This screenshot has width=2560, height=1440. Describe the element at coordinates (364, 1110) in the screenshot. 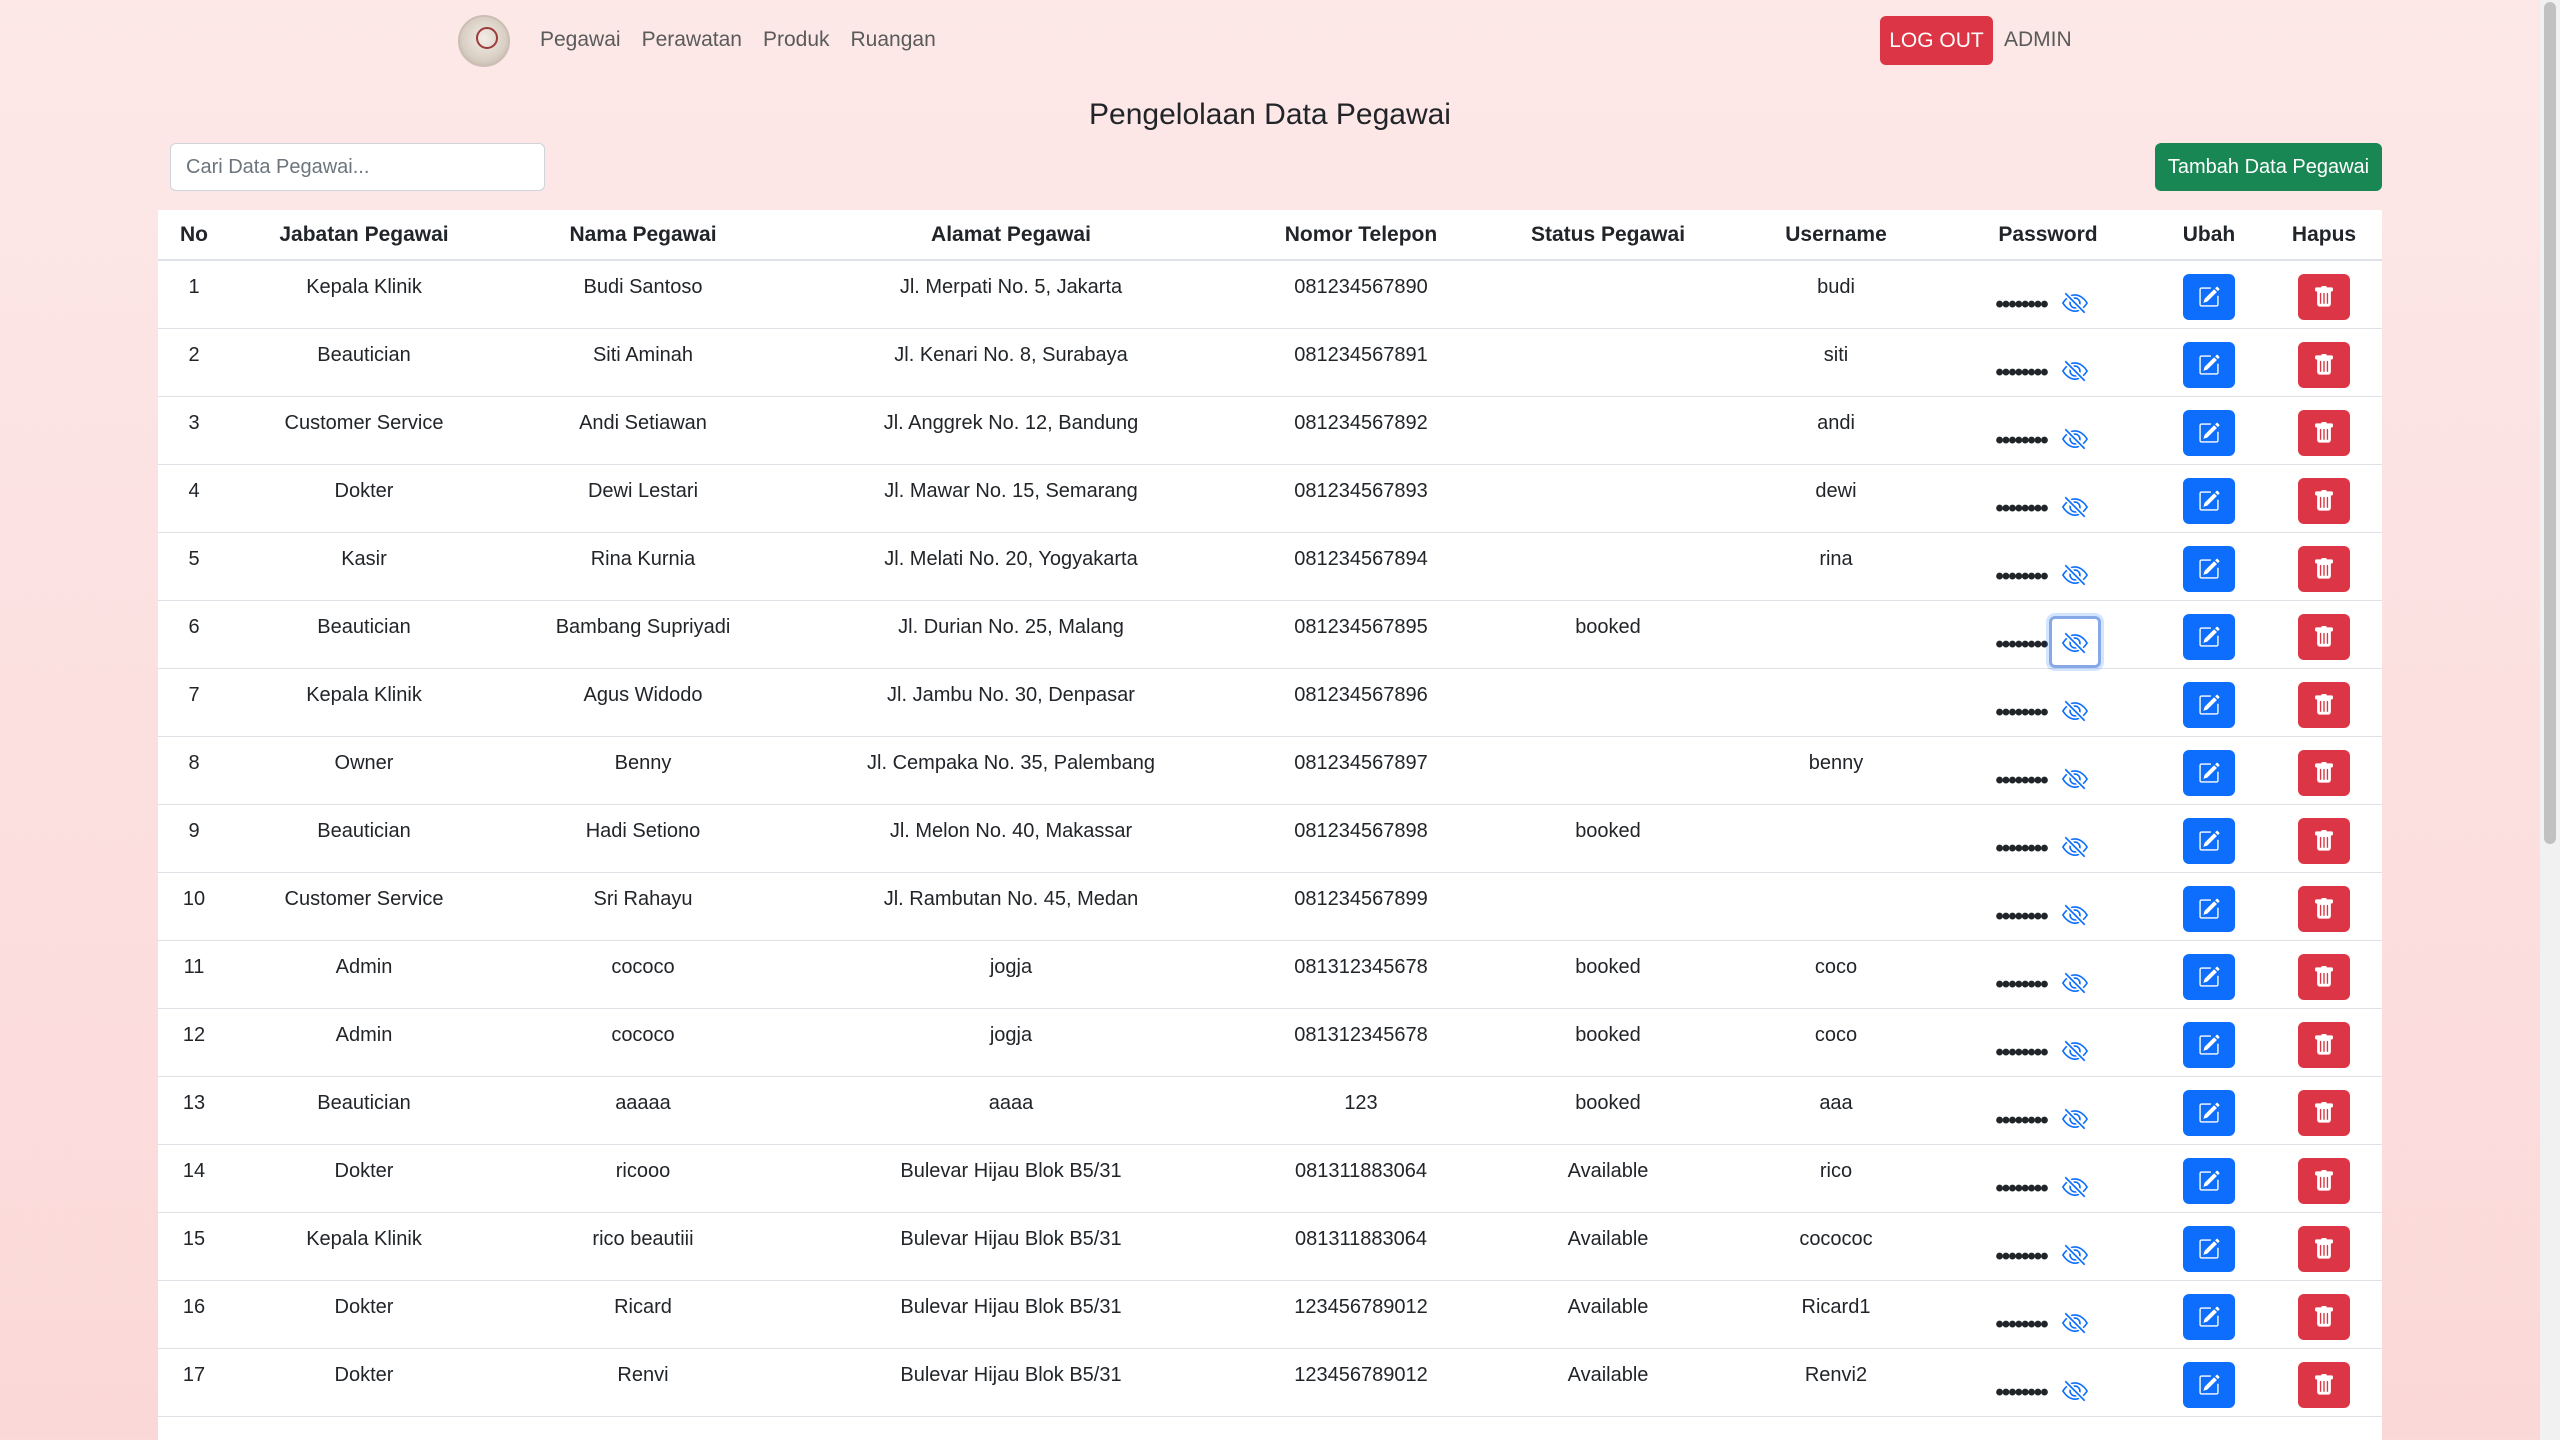

I see `cell-jabatan: Beautician` at that location.